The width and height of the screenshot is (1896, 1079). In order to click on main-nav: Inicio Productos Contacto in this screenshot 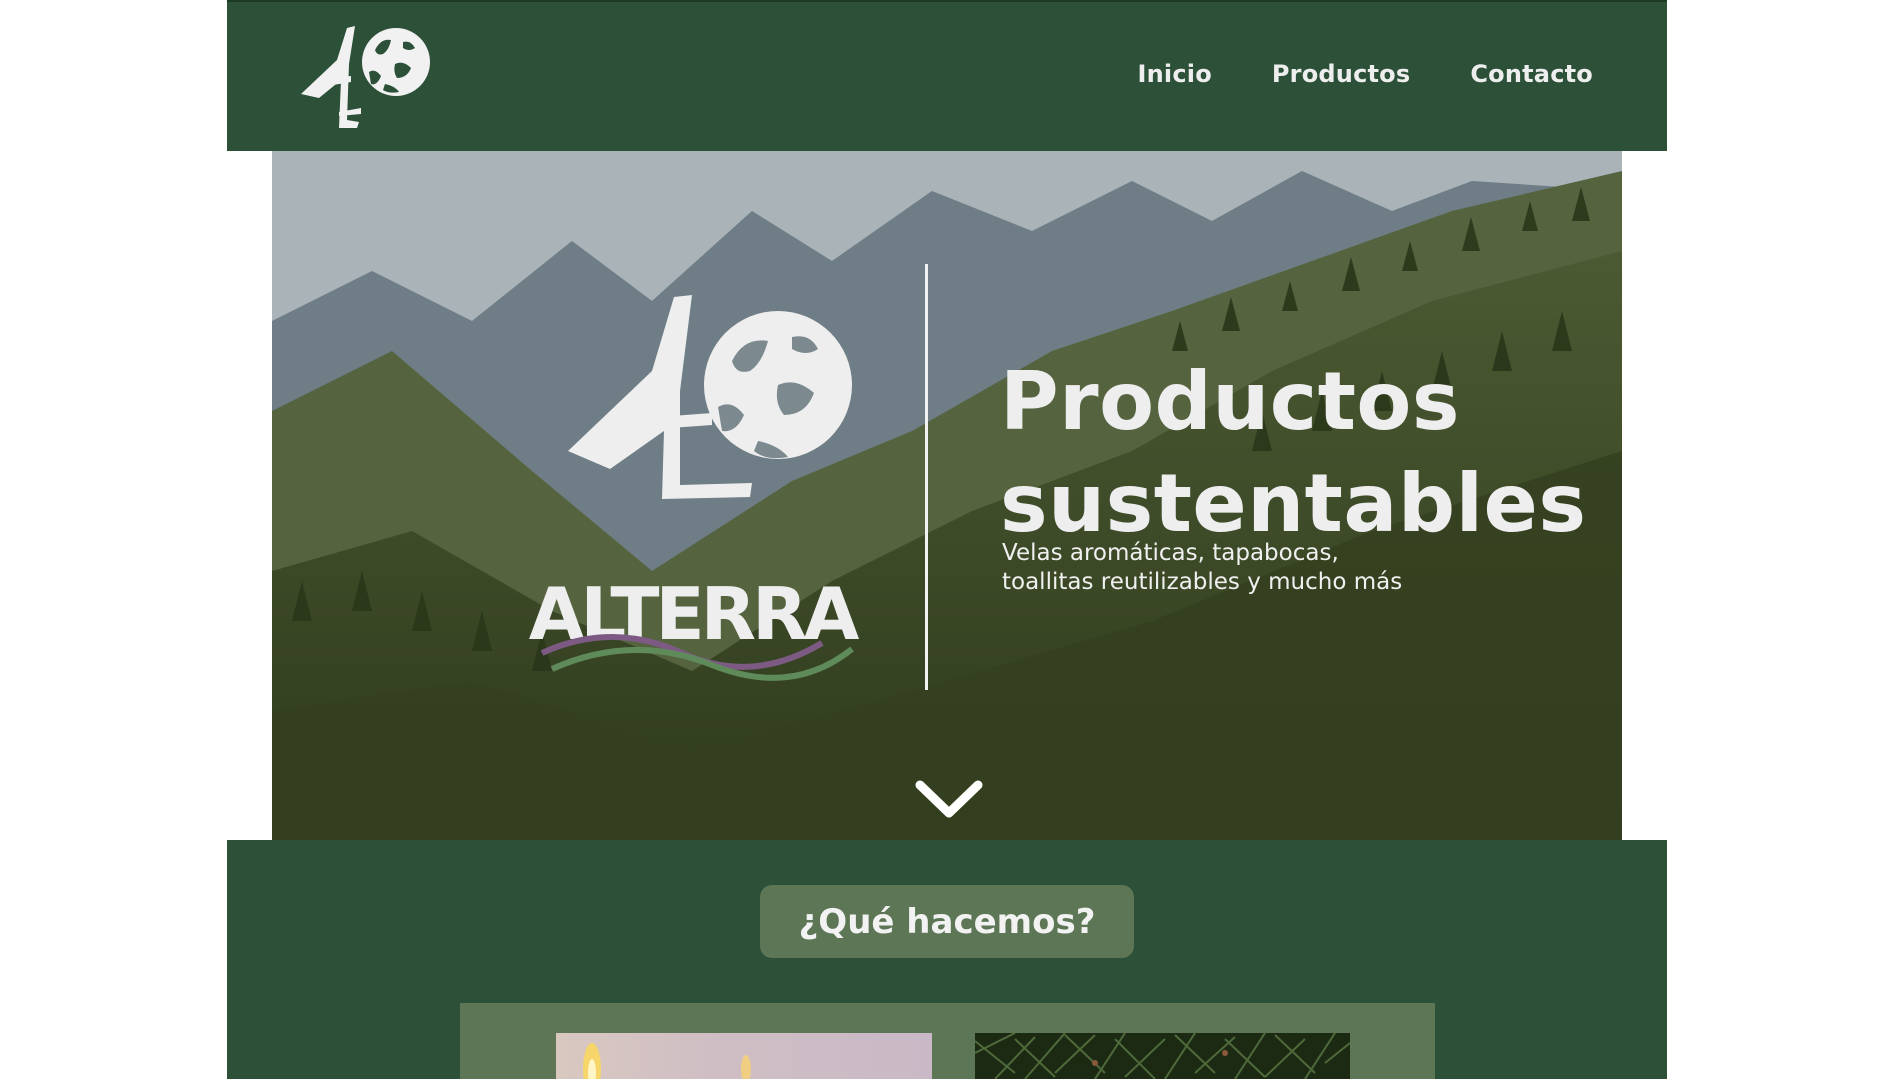, I will do `click(1366, 74)`.